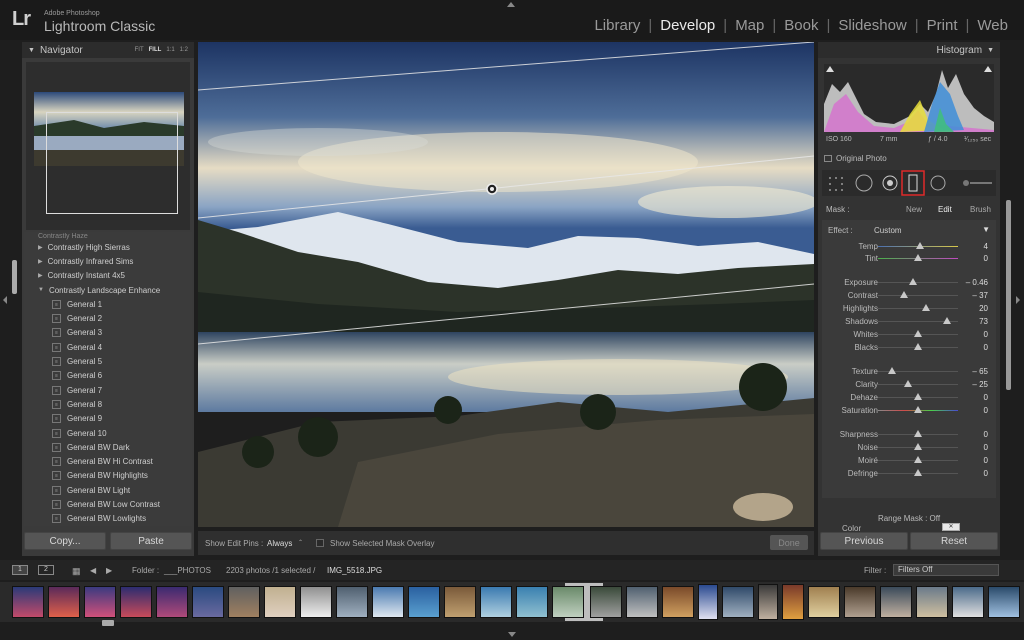 This screenshot has height=640, width=1024. What do you see at coordinates (108, 276) in the screenshot?
I see `preset-folder: ▶ Contrastly Instant 4x5` at bounding box center [108, 276].